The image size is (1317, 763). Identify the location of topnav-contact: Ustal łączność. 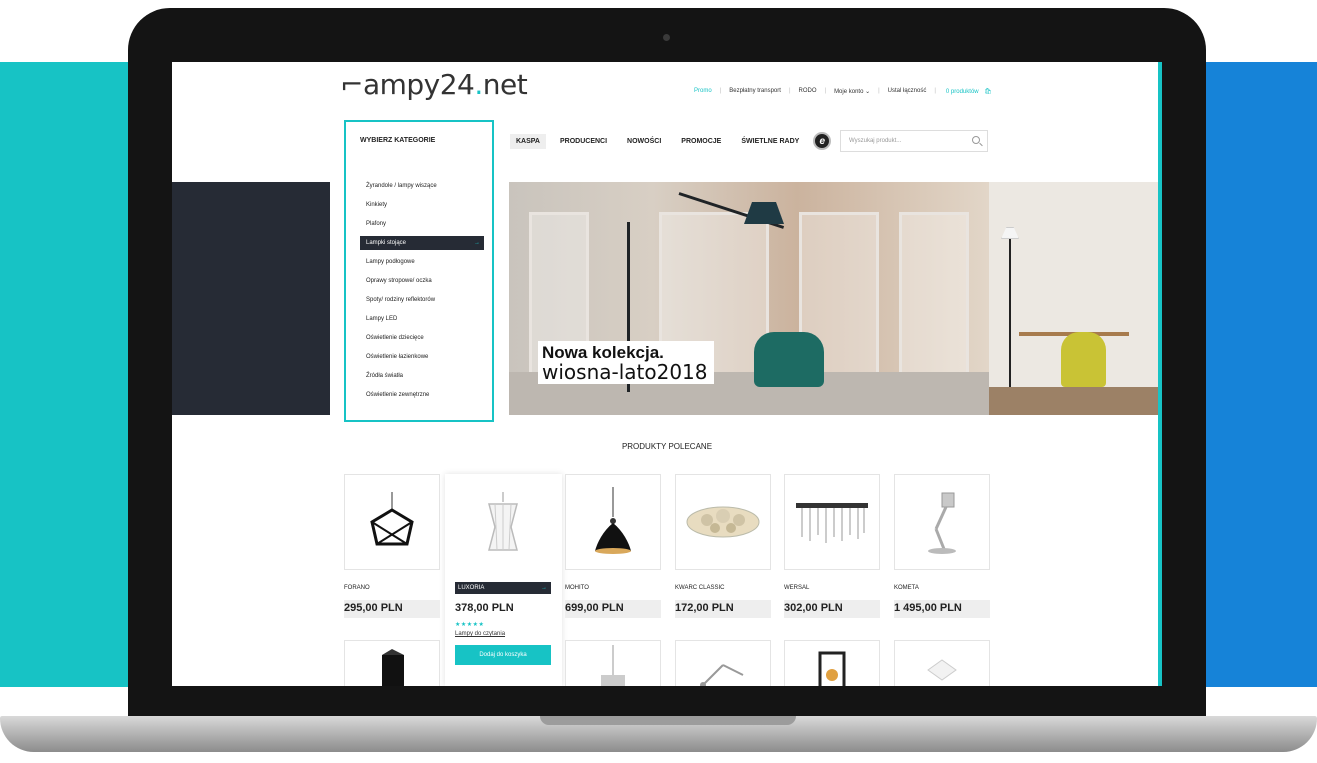
(907, 91).